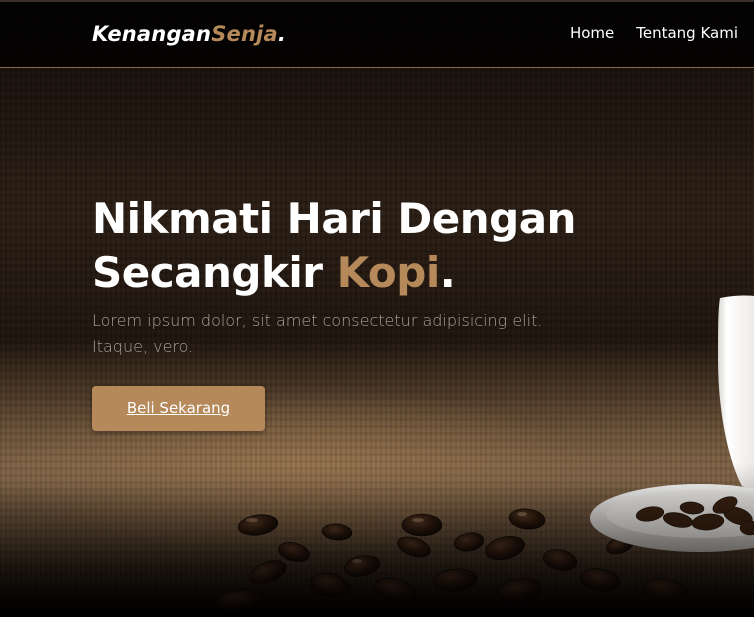  Describe the element at coordinates (592, 33) in the screenshot. I see `nav-link-home: Home` at that location.